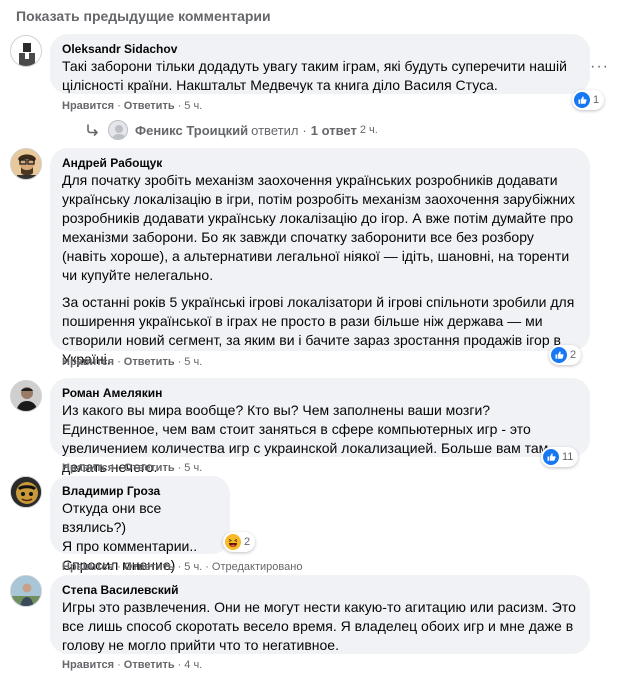 The height and width of the screenshot is (677, 620). I want to click on reaction-number: 11, so click(568, 457).